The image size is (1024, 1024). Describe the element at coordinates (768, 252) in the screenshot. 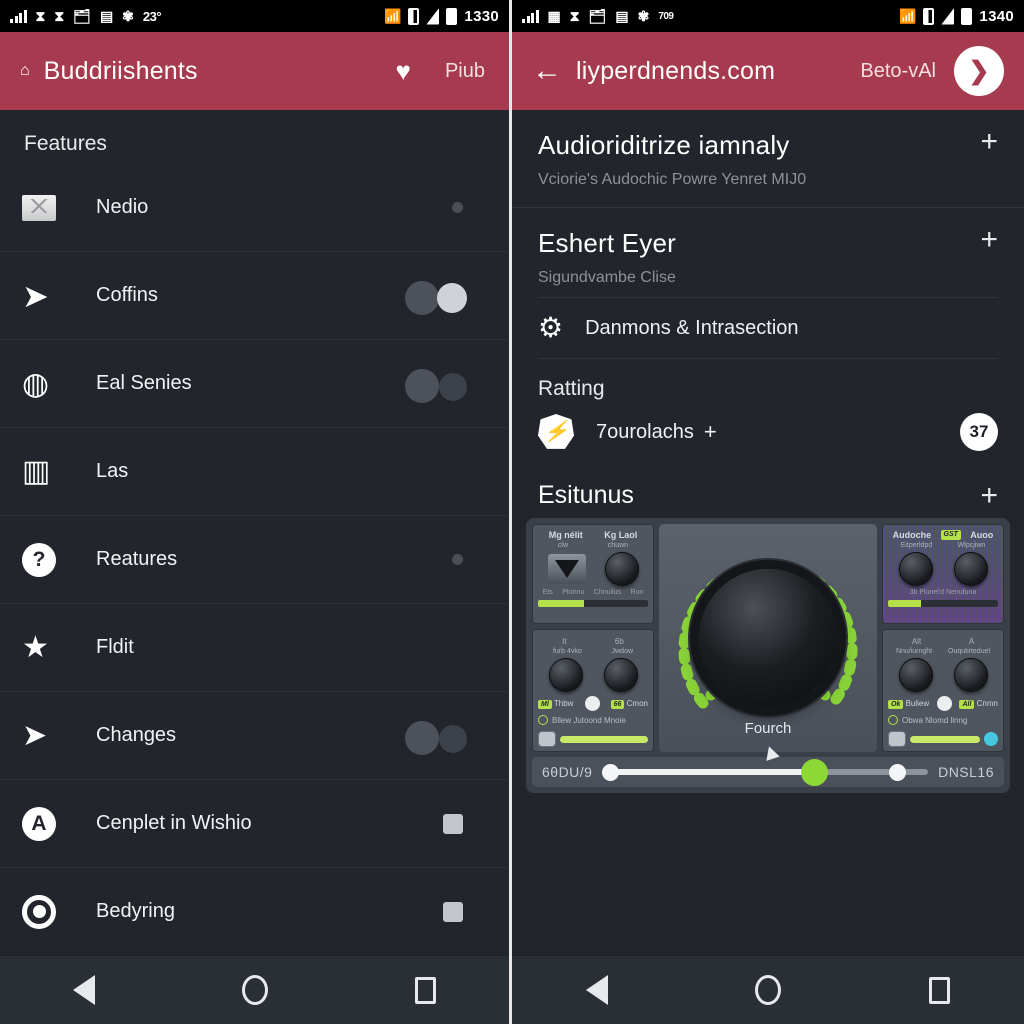

I see `content-block: Eshert Eyer + Sigundvambe Clise` at that location.